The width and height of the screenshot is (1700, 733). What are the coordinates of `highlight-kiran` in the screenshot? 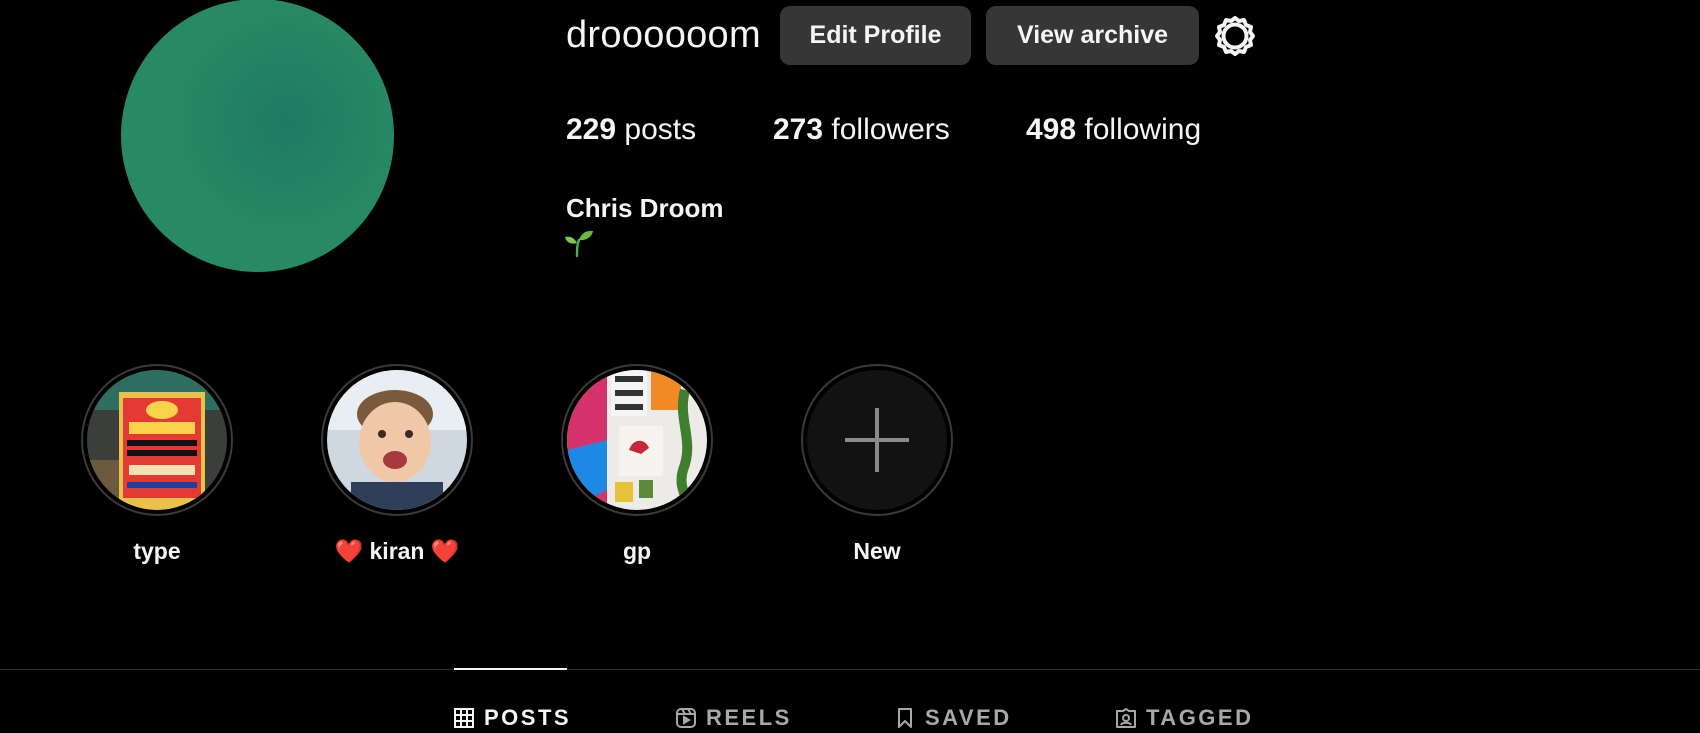 It's located at (397, 440).